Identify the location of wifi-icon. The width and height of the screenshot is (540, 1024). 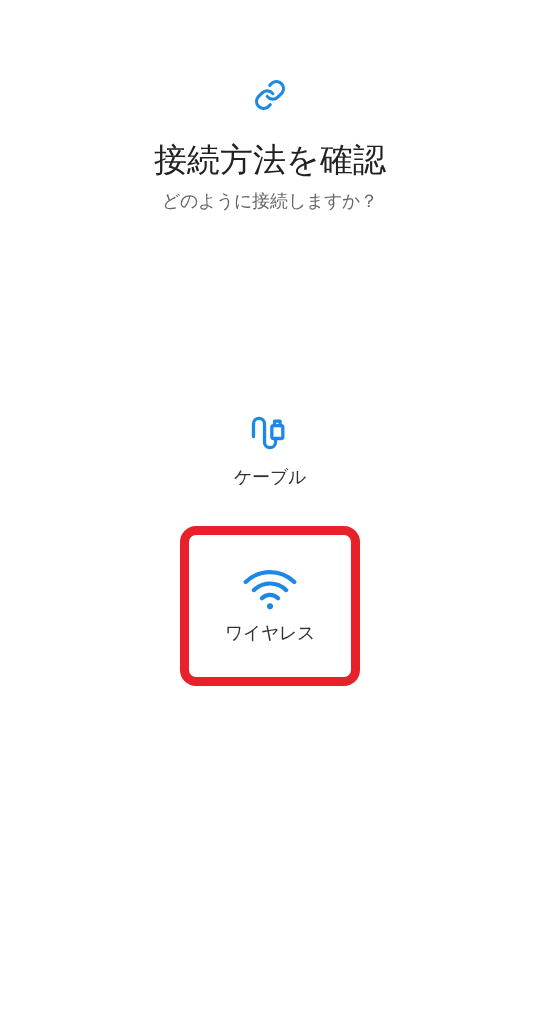
(270, 589).